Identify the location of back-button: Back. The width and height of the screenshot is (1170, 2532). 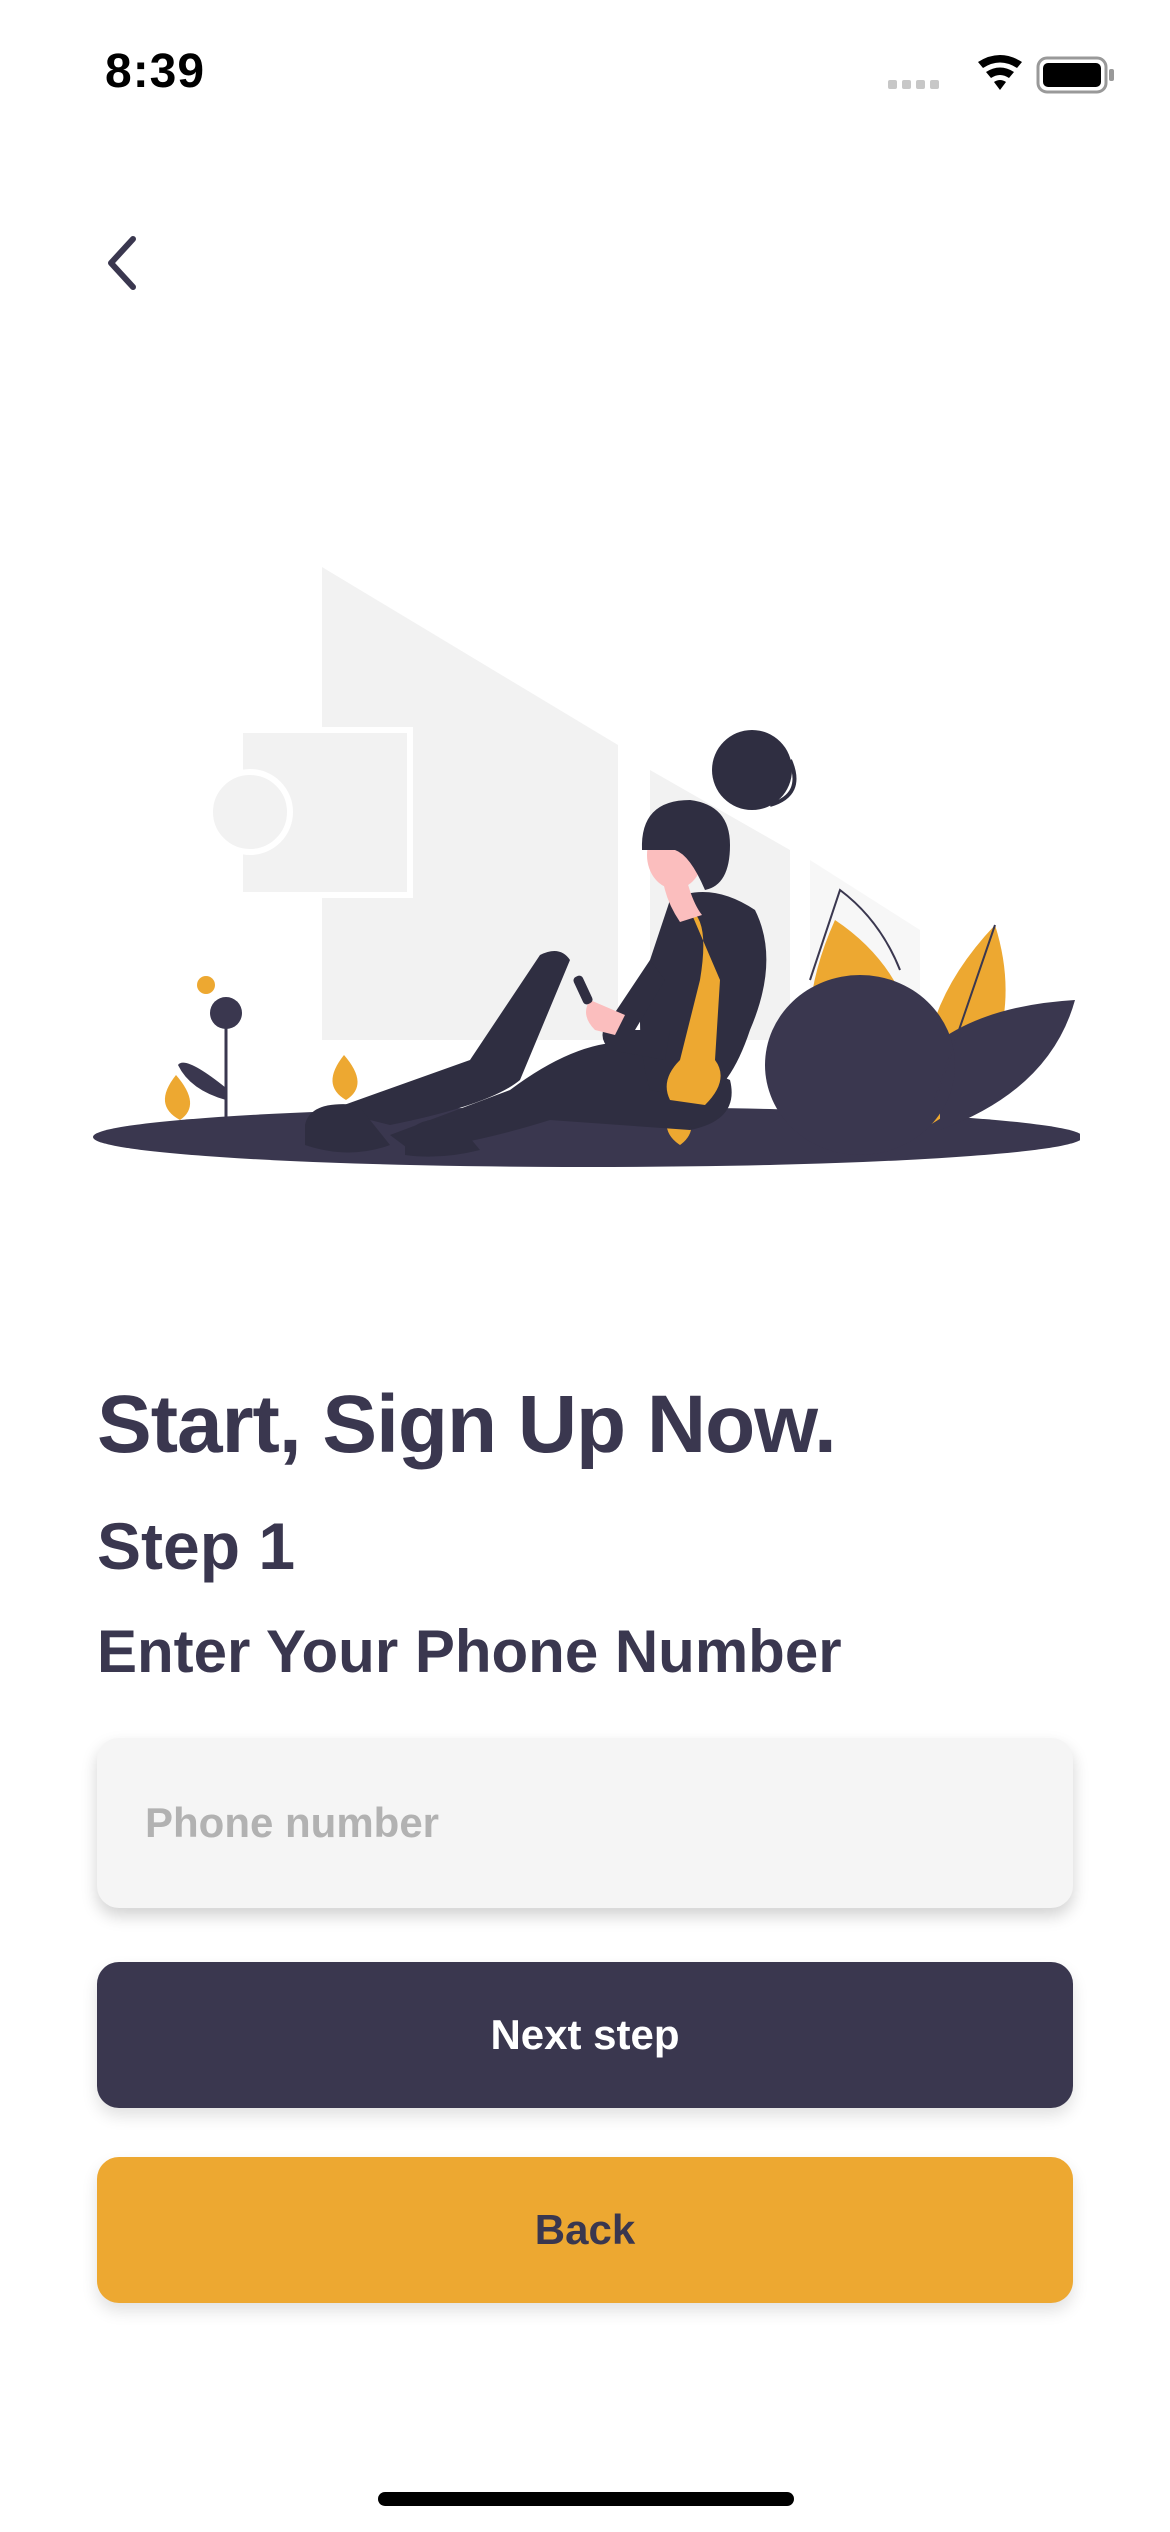
(585, 2230).